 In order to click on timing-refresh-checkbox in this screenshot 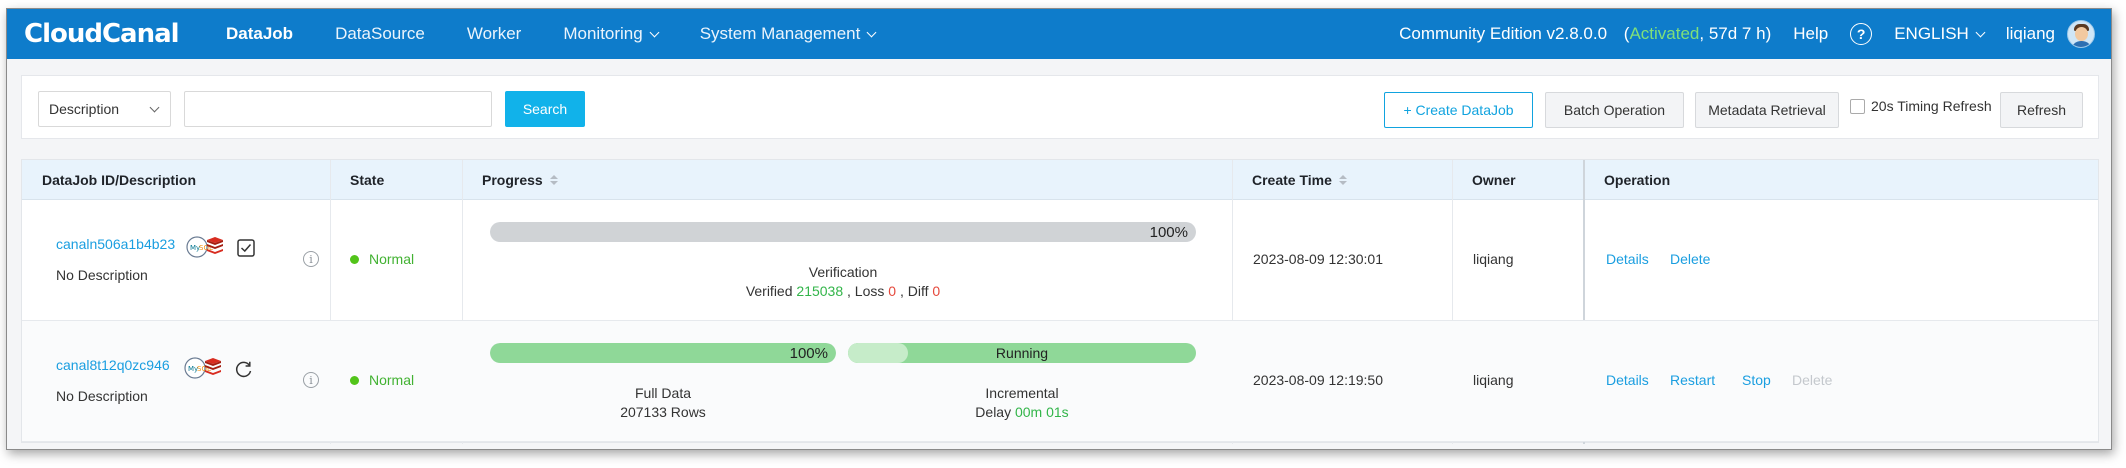, I will do `click(1857, 106)`.